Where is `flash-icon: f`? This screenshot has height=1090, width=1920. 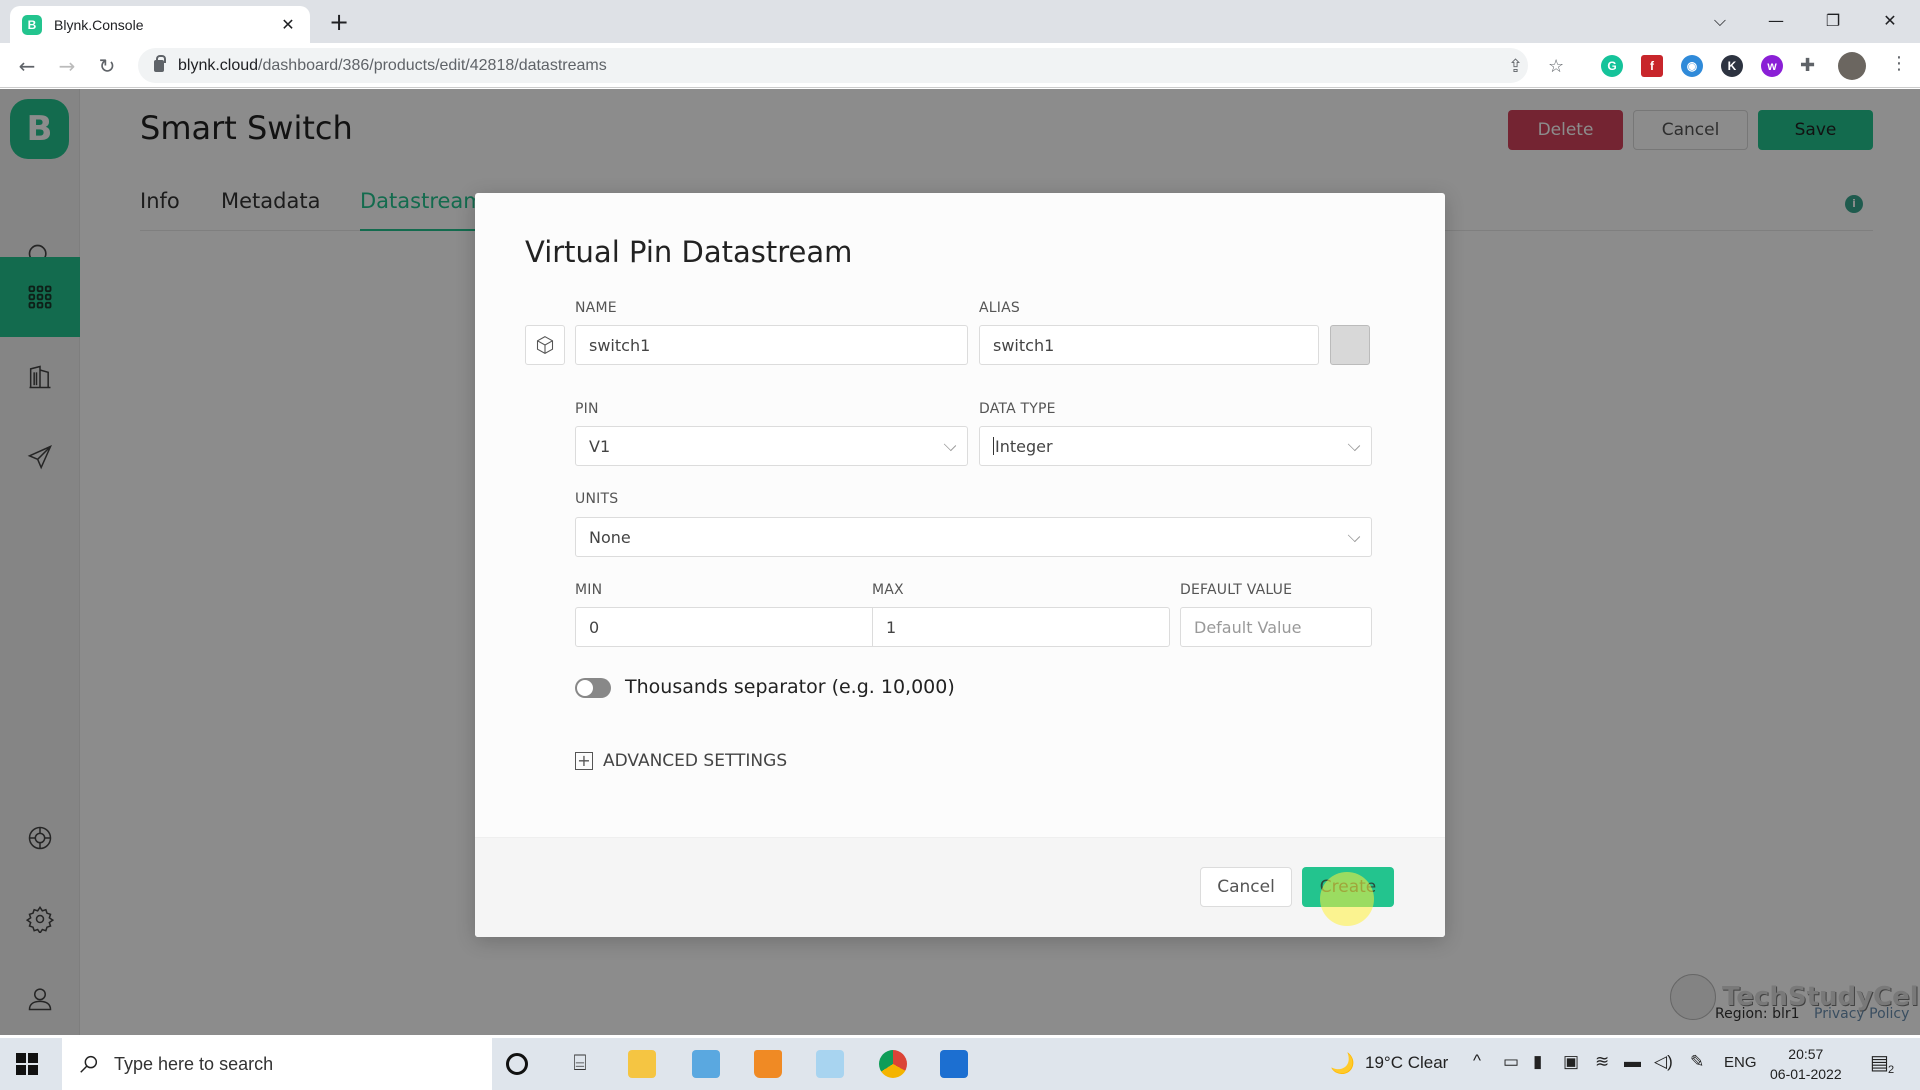
flash-icon: f is located at coordinates (1652, 66).